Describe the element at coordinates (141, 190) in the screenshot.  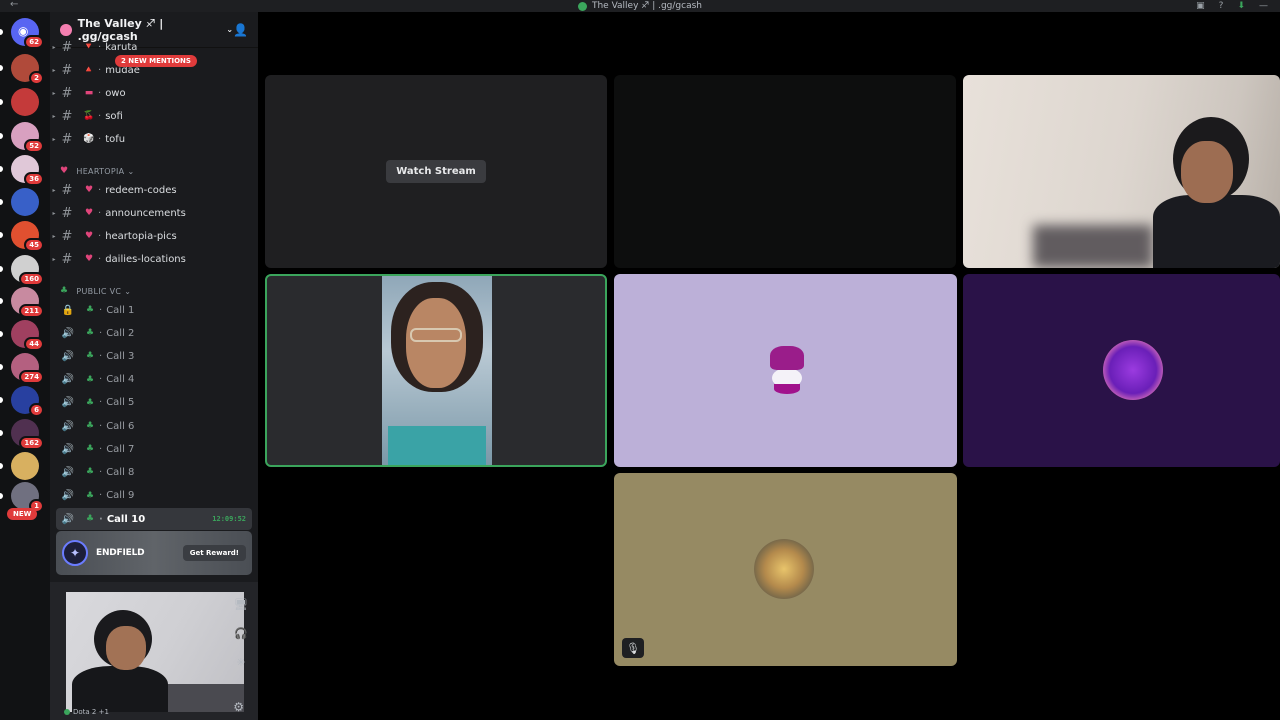
I see `channel-name: redeem-codes` at that location.